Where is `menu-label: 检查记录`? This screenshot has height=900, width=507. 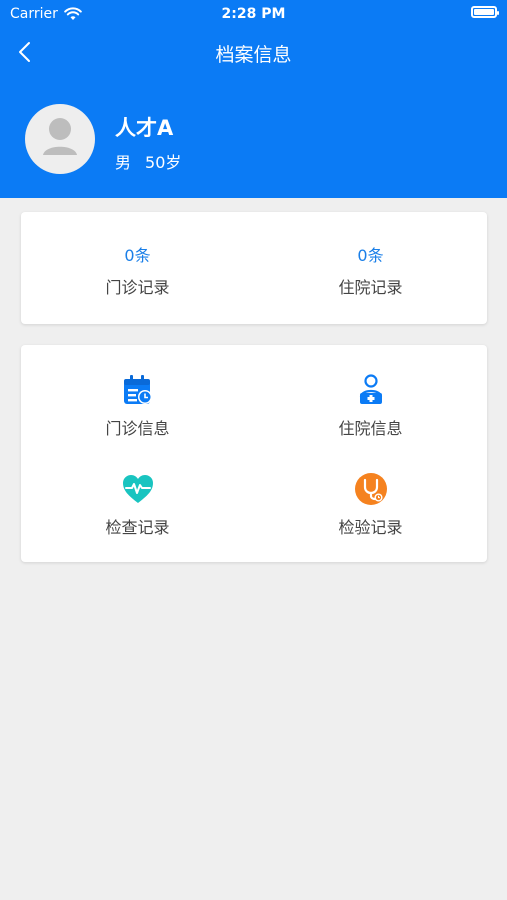 menu-label: 检查记录 is located at coordinates (137, 527).